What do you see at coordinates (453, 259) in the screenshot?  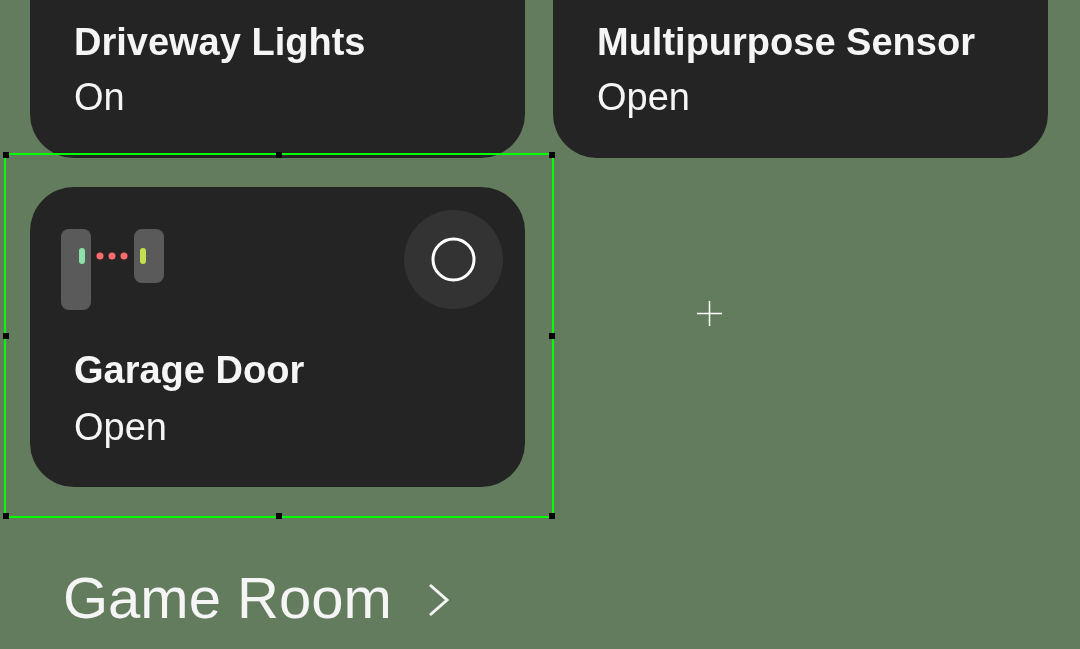 I see `ring-icon` at bounding box center [453, 259].